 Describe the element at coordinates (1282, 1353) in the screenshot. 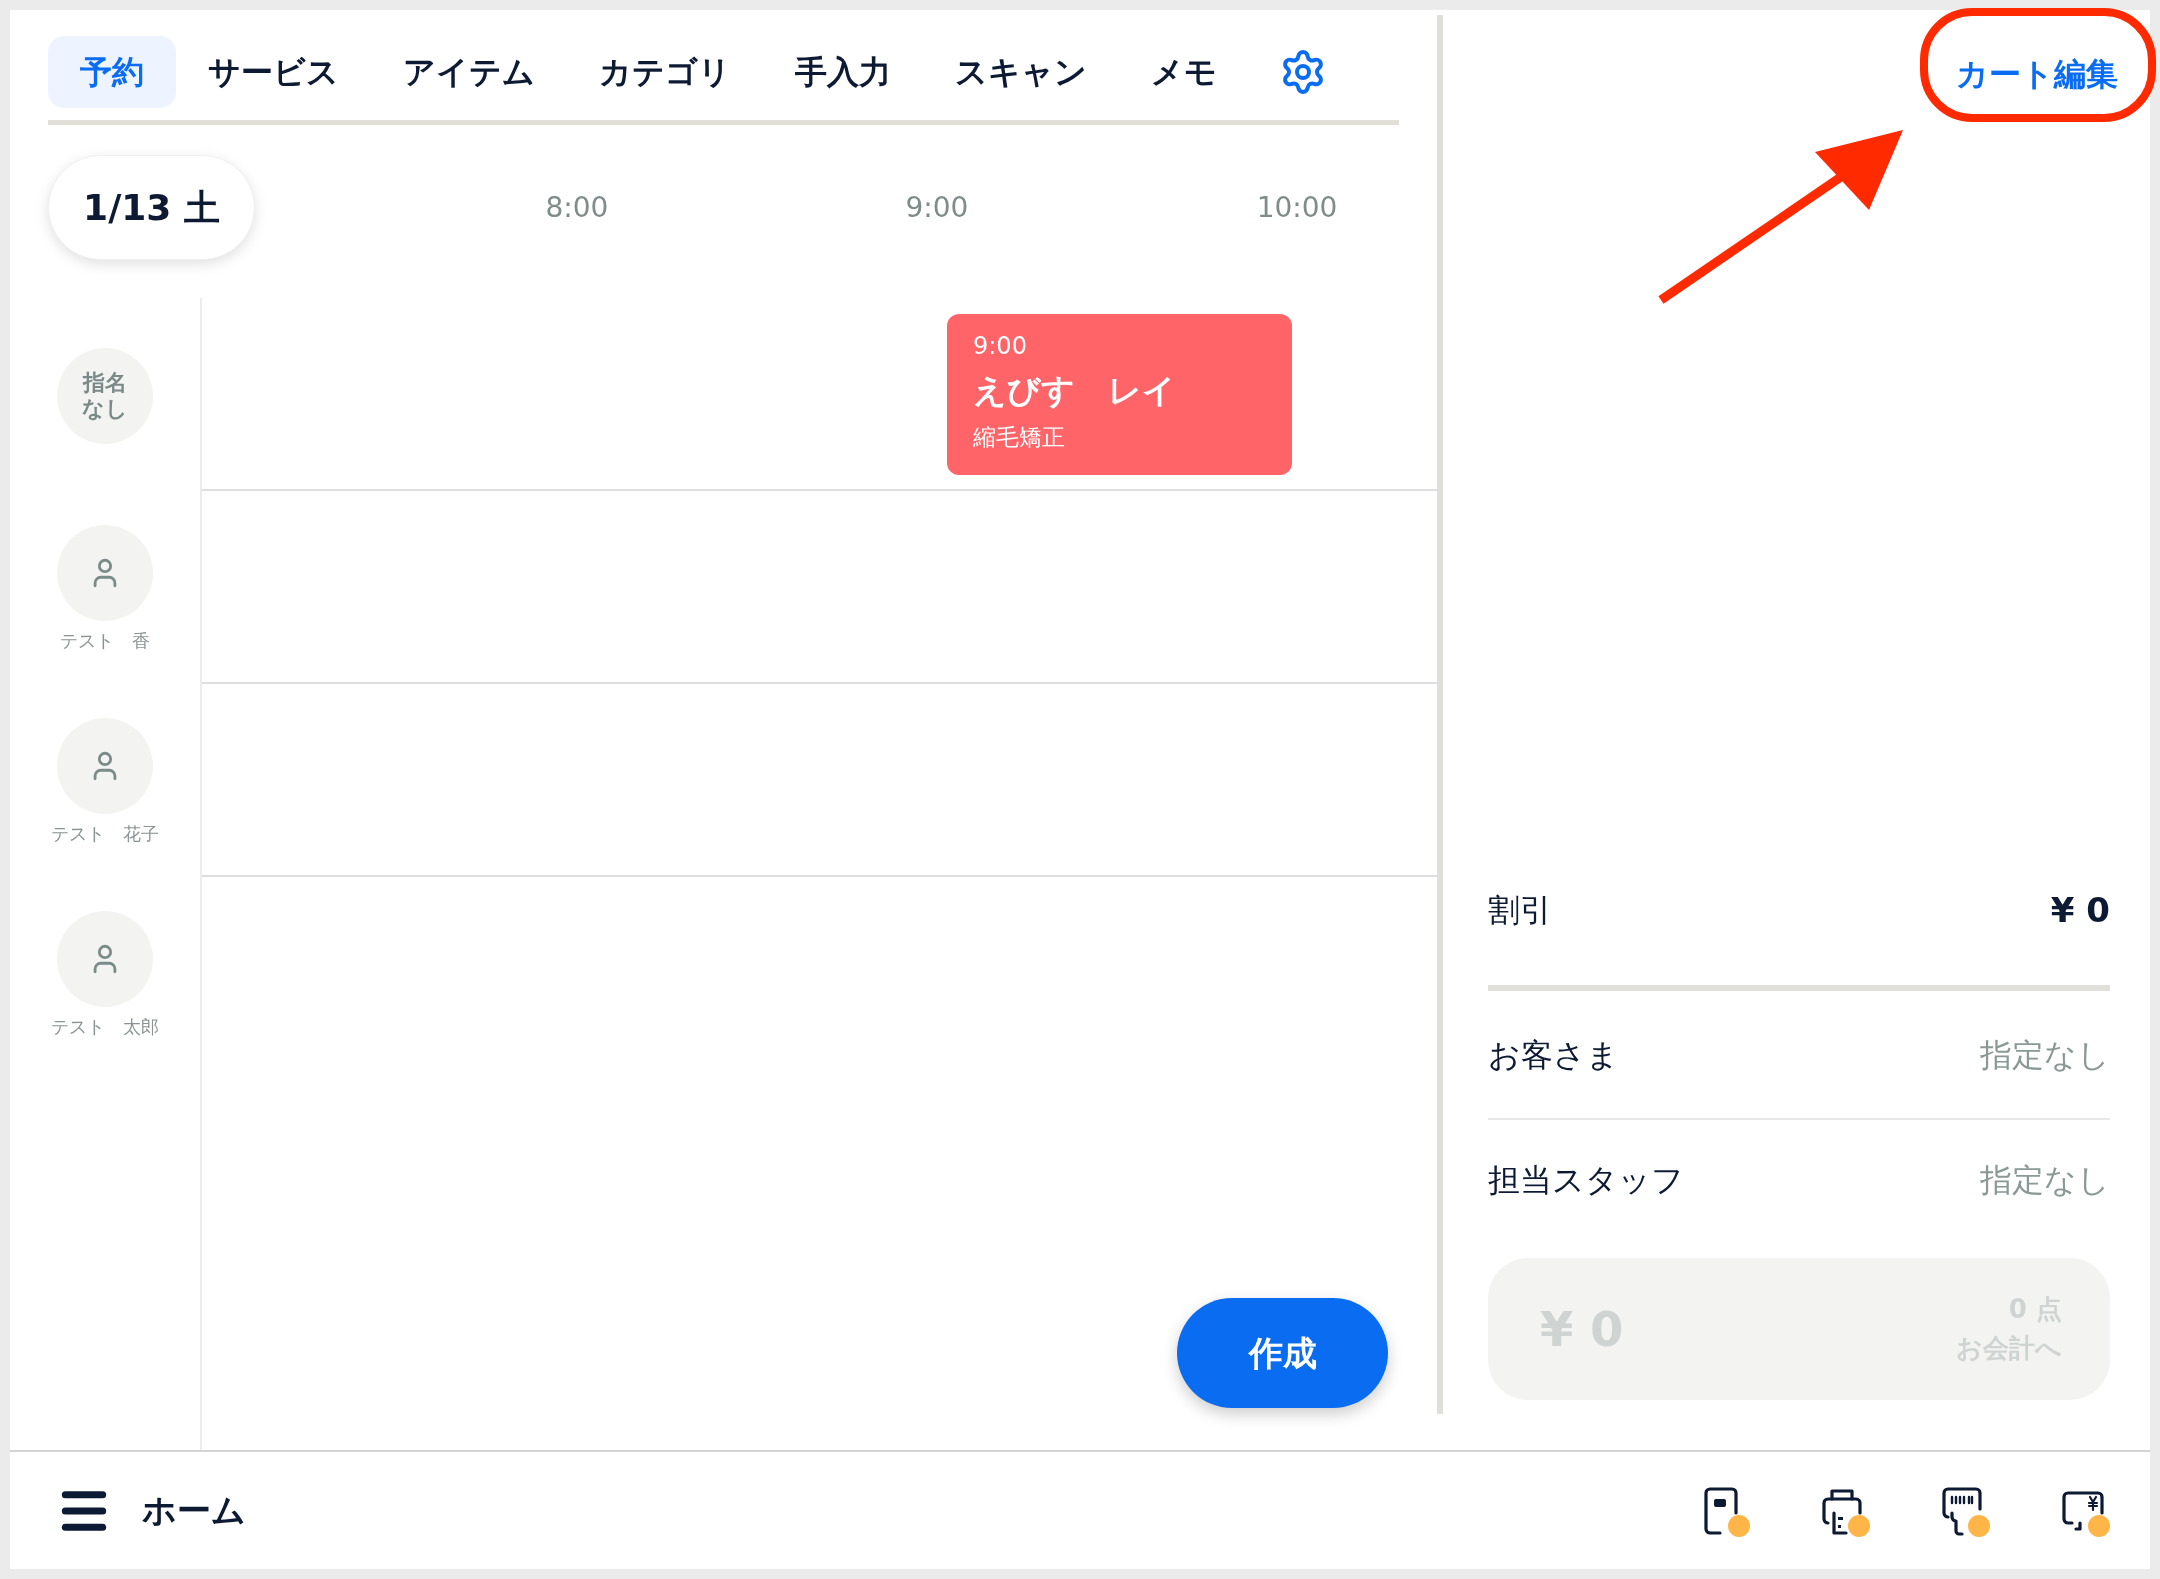

I see `create-button: 作成` at that location.